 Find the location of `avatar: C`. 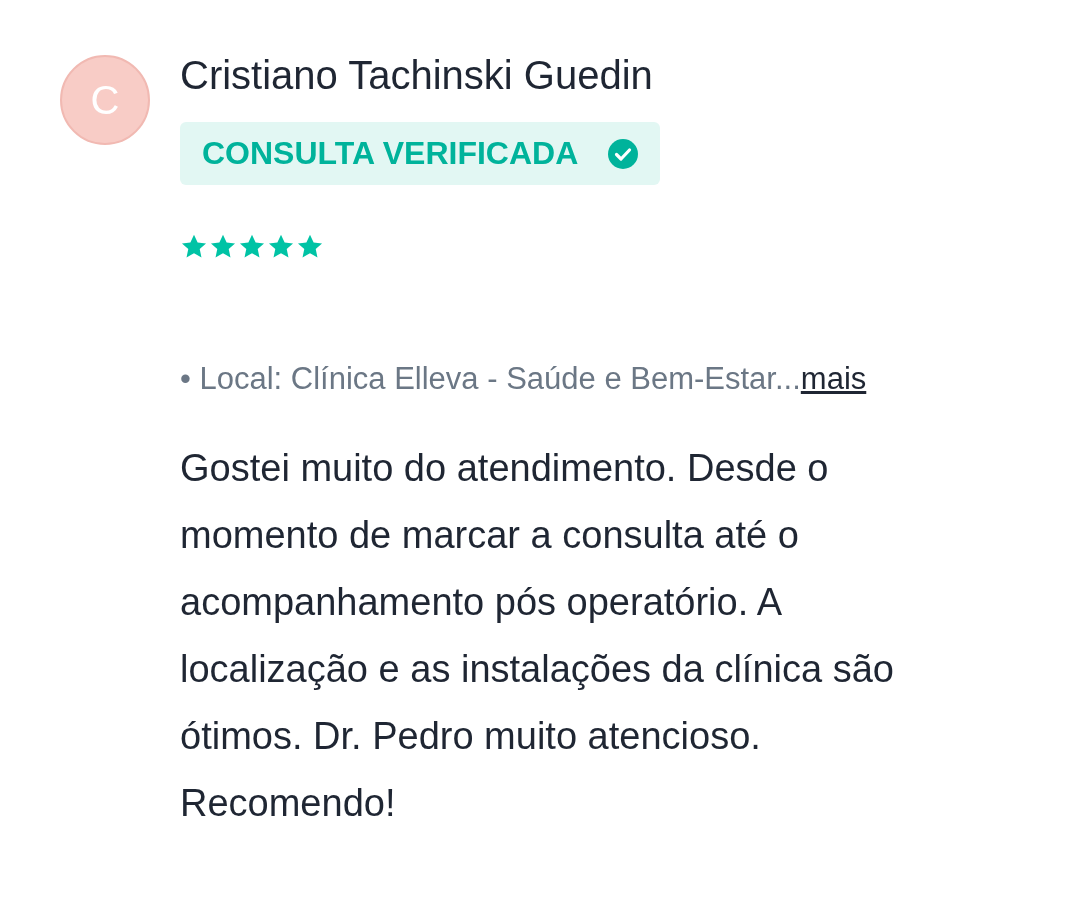

avatar: C is located at coordinates (105, 100).